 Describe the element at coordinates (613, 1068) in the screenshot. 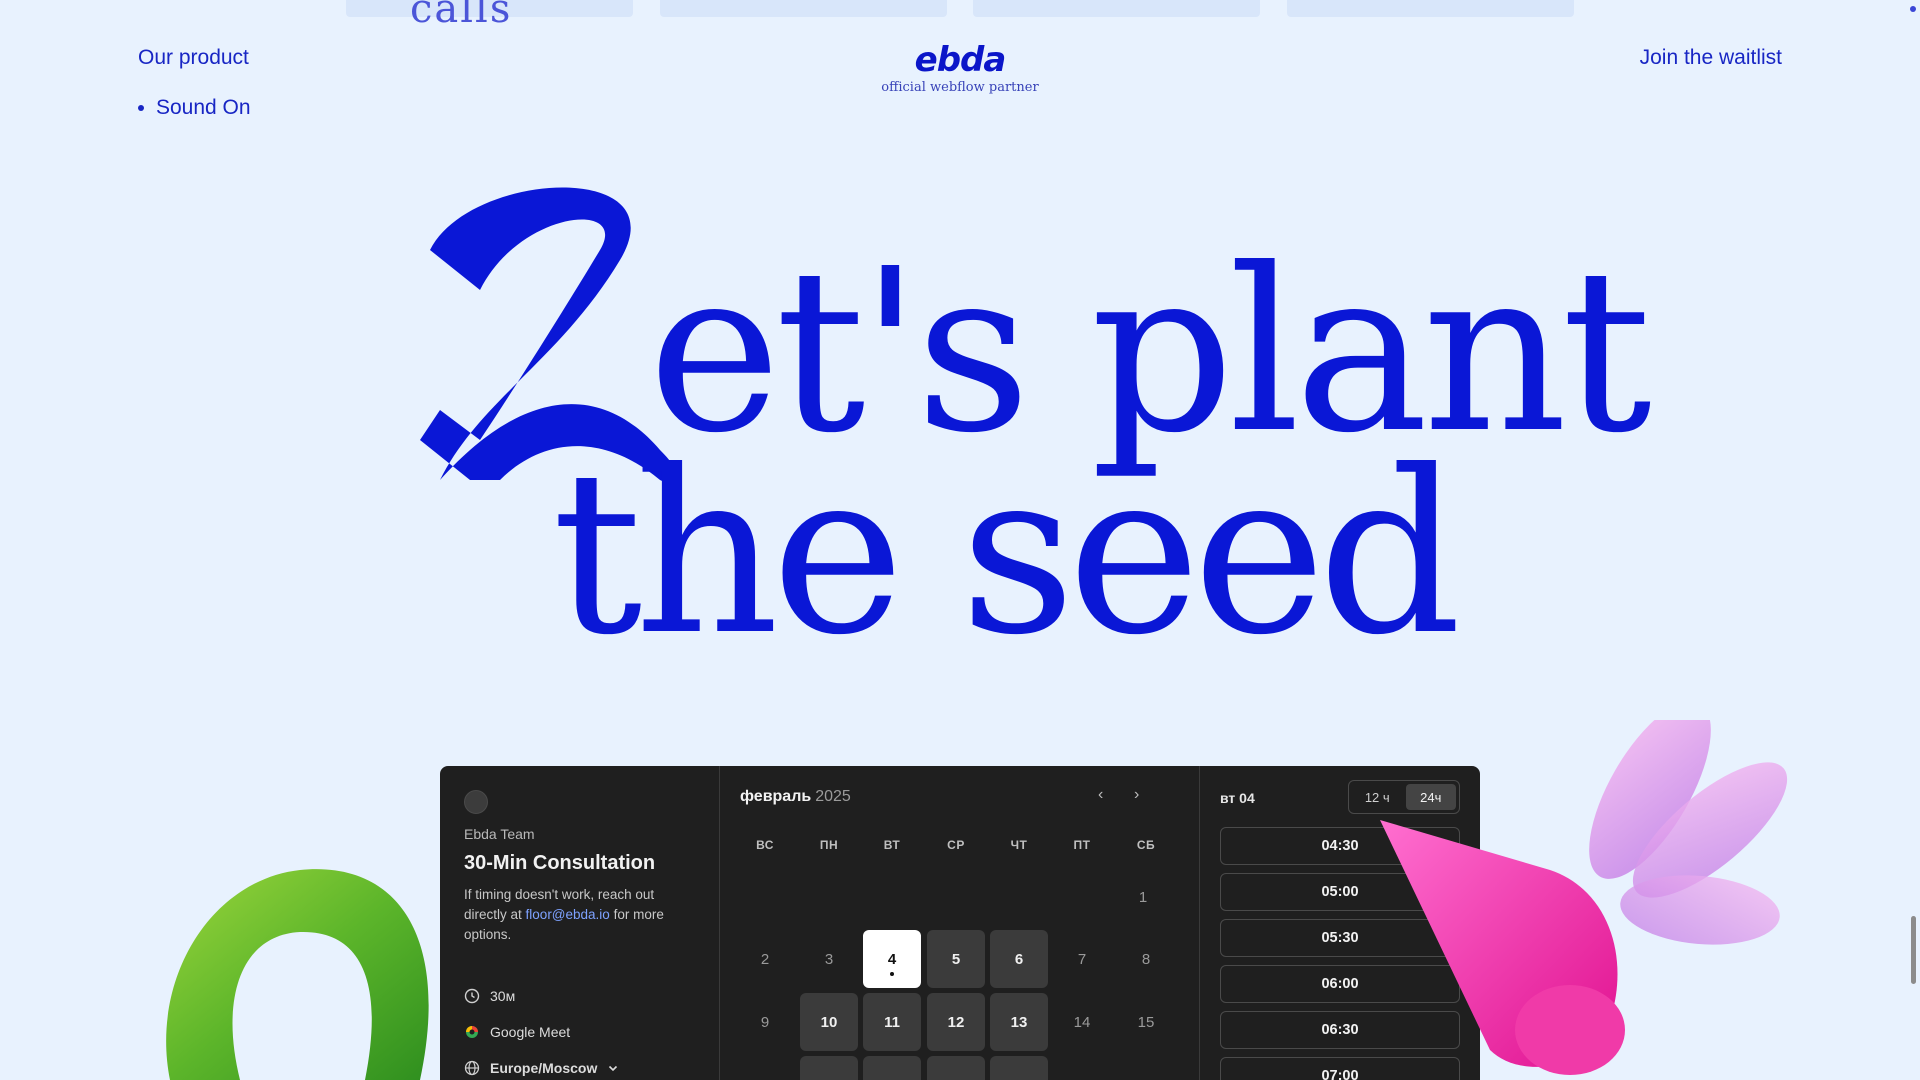

I see `chevron-down-icon` at that location.